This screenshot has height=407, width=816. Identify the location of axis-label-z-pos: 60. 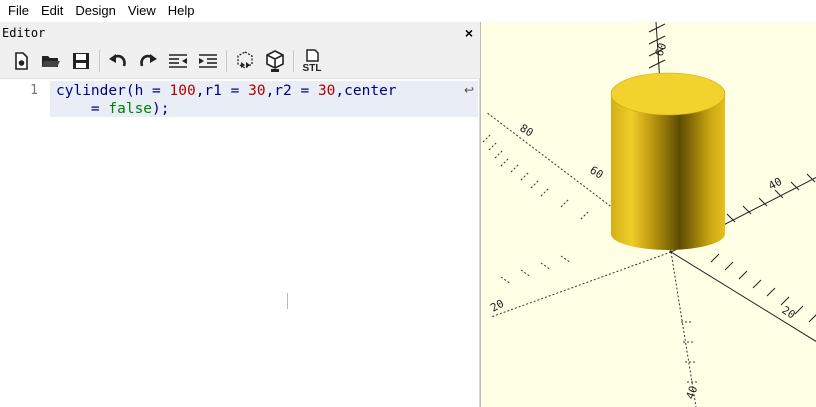
(661, 49).